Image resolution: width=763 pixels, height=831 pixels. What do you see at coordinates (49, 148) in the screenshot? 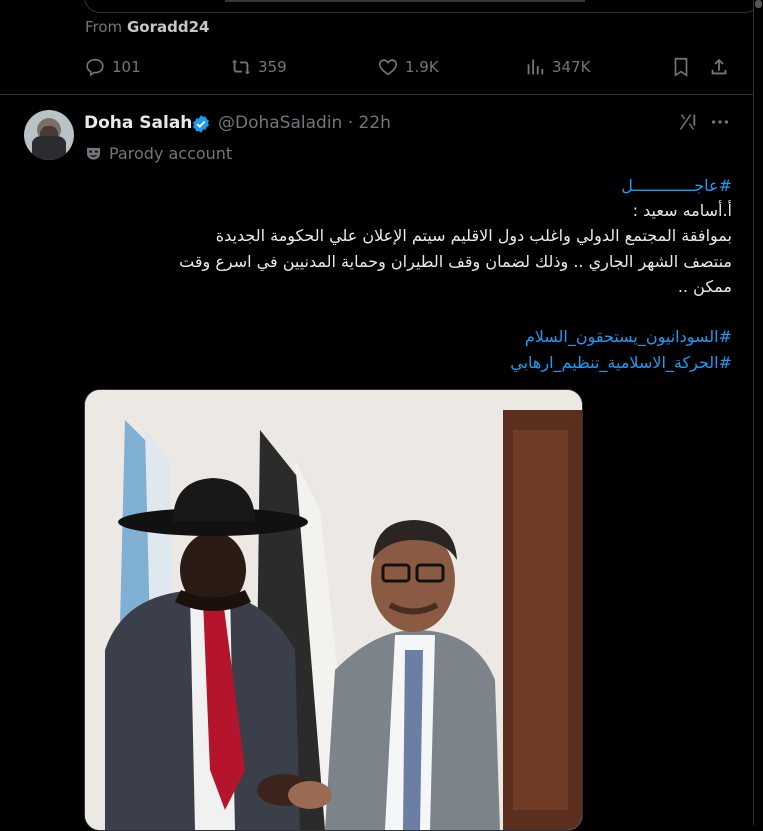
I see `avatar-veil` at bounding box center [49, 148].